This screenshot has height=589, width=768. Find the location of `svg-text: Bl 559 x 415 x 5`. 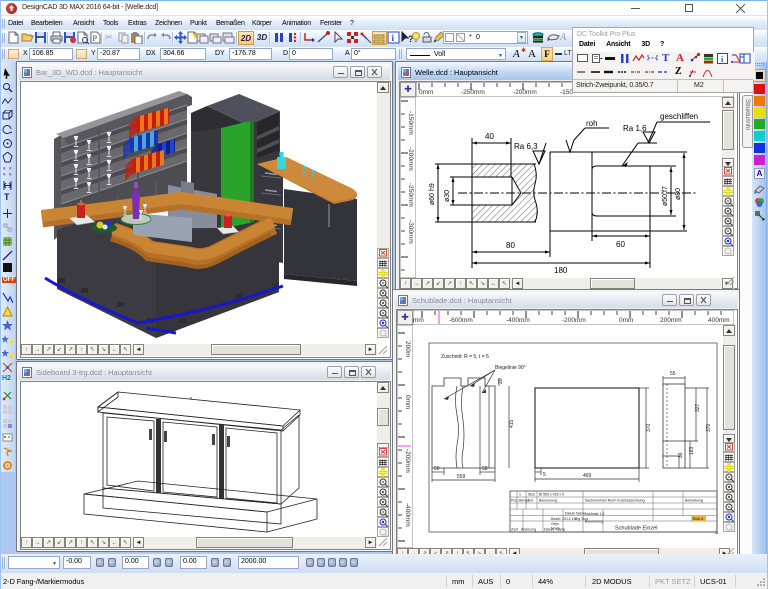

svg-text: Bl 559 x 415 x 5 is located at coordinates (551, 495).